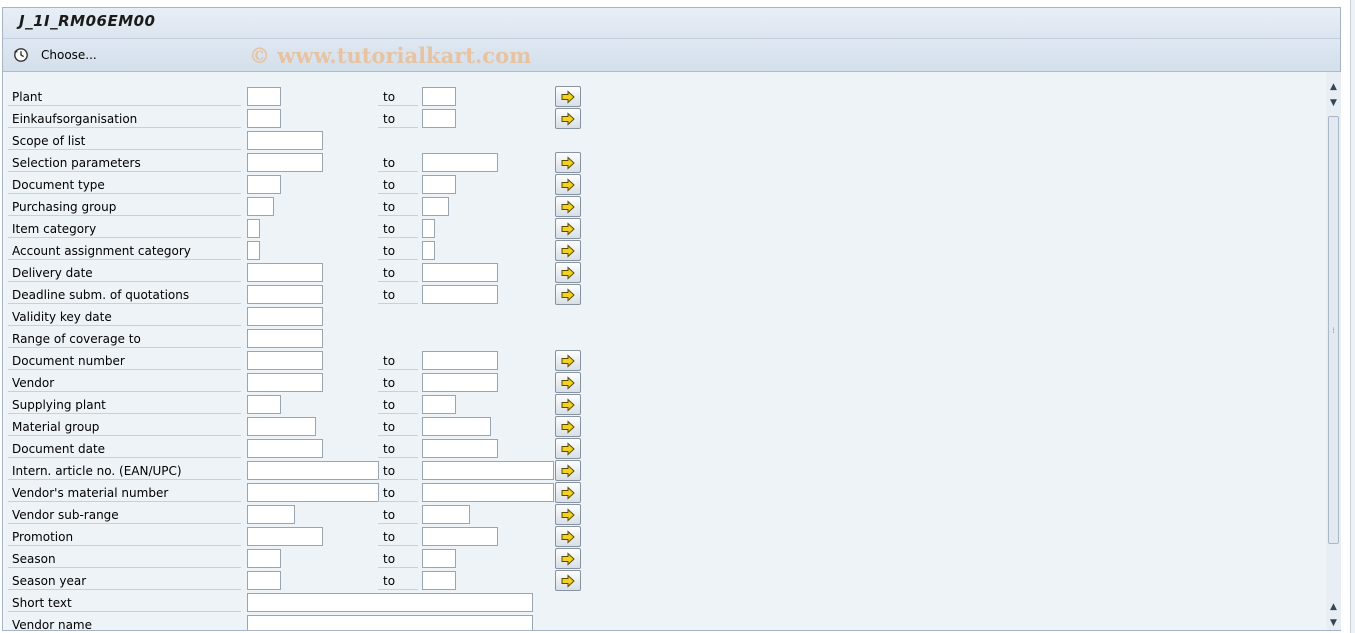 The width and height of the screenshot is (1355, 633). What do you see at coordinates (665, 119) in the screenshot?
I see `selection-row: Einkaufsorganisation to` at bounding box center [665, 119].